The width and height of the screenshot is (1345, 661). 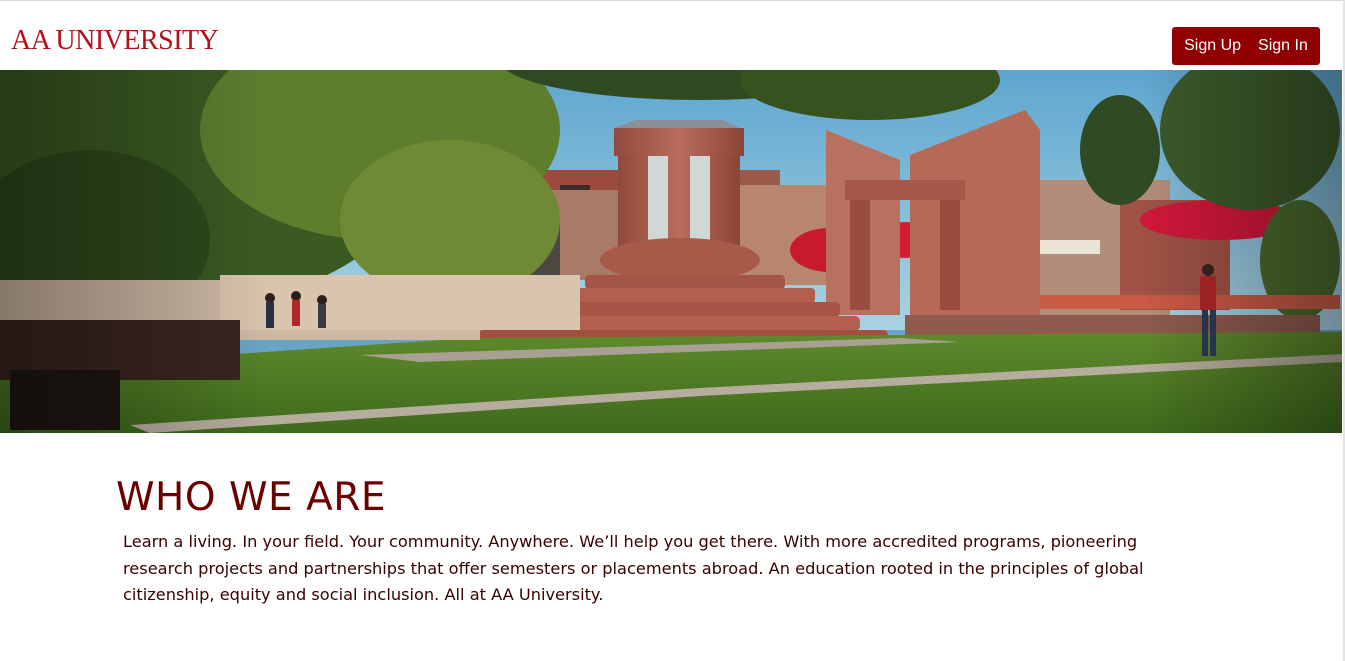 I want to click on auth-button-group: Sign Up Sign In, so click(x=1246, y=46).